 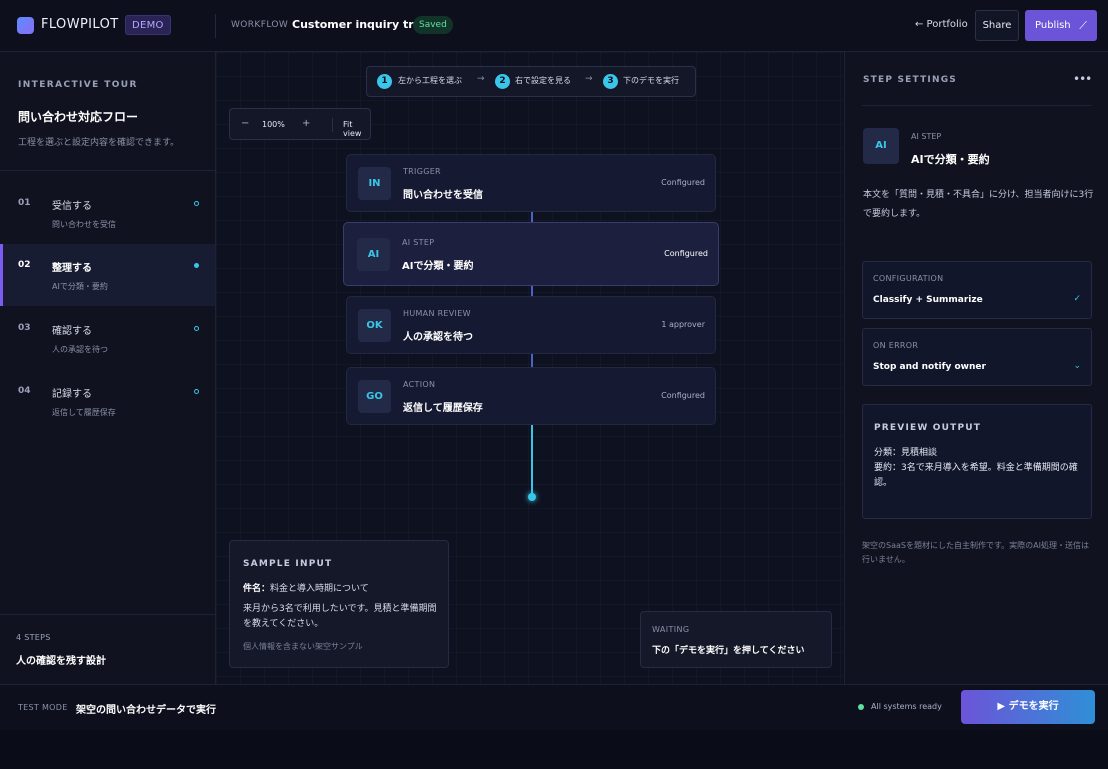 I want to click on check-icon: ✓, so click(x=1077, y=299).